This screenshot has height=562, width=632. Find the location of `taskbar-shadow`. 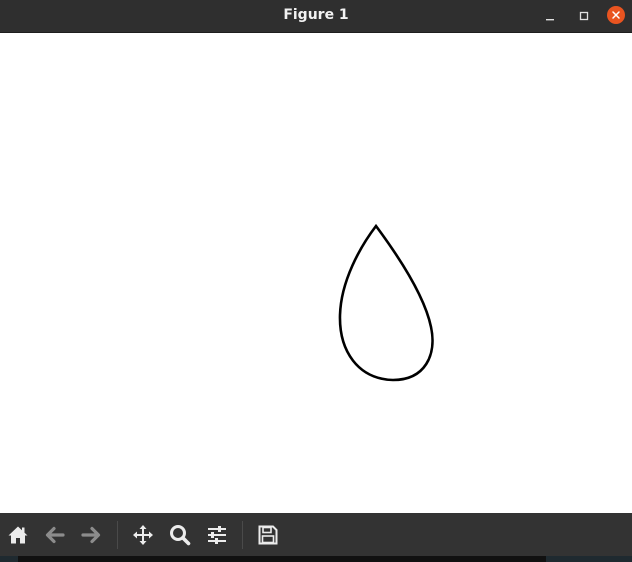

taskbar-shadow is located at coordinates (282, 559).